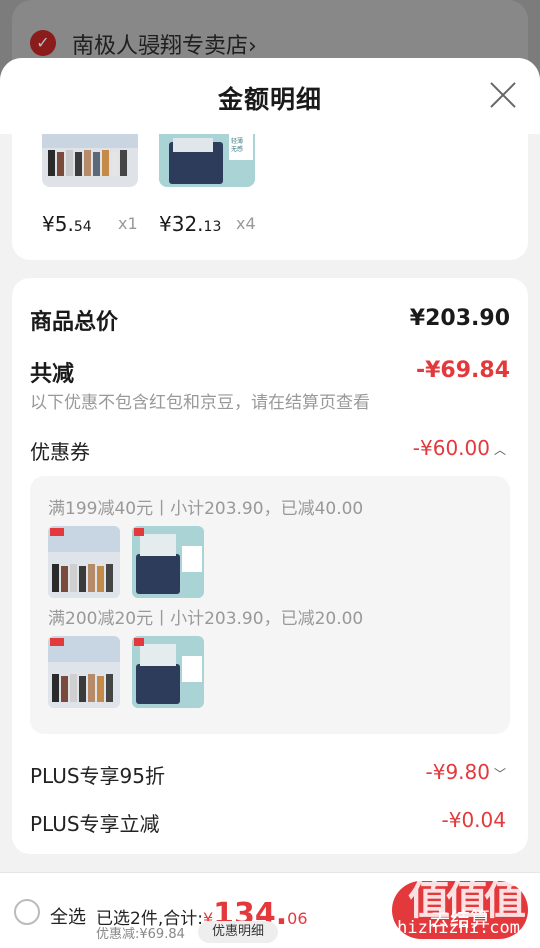 This screenshot has height=948, width=540. What do you see at coordinates (43, 43) in the screenshot?
I see `store-check-icon: ✓` at bounding box center [43, 43].